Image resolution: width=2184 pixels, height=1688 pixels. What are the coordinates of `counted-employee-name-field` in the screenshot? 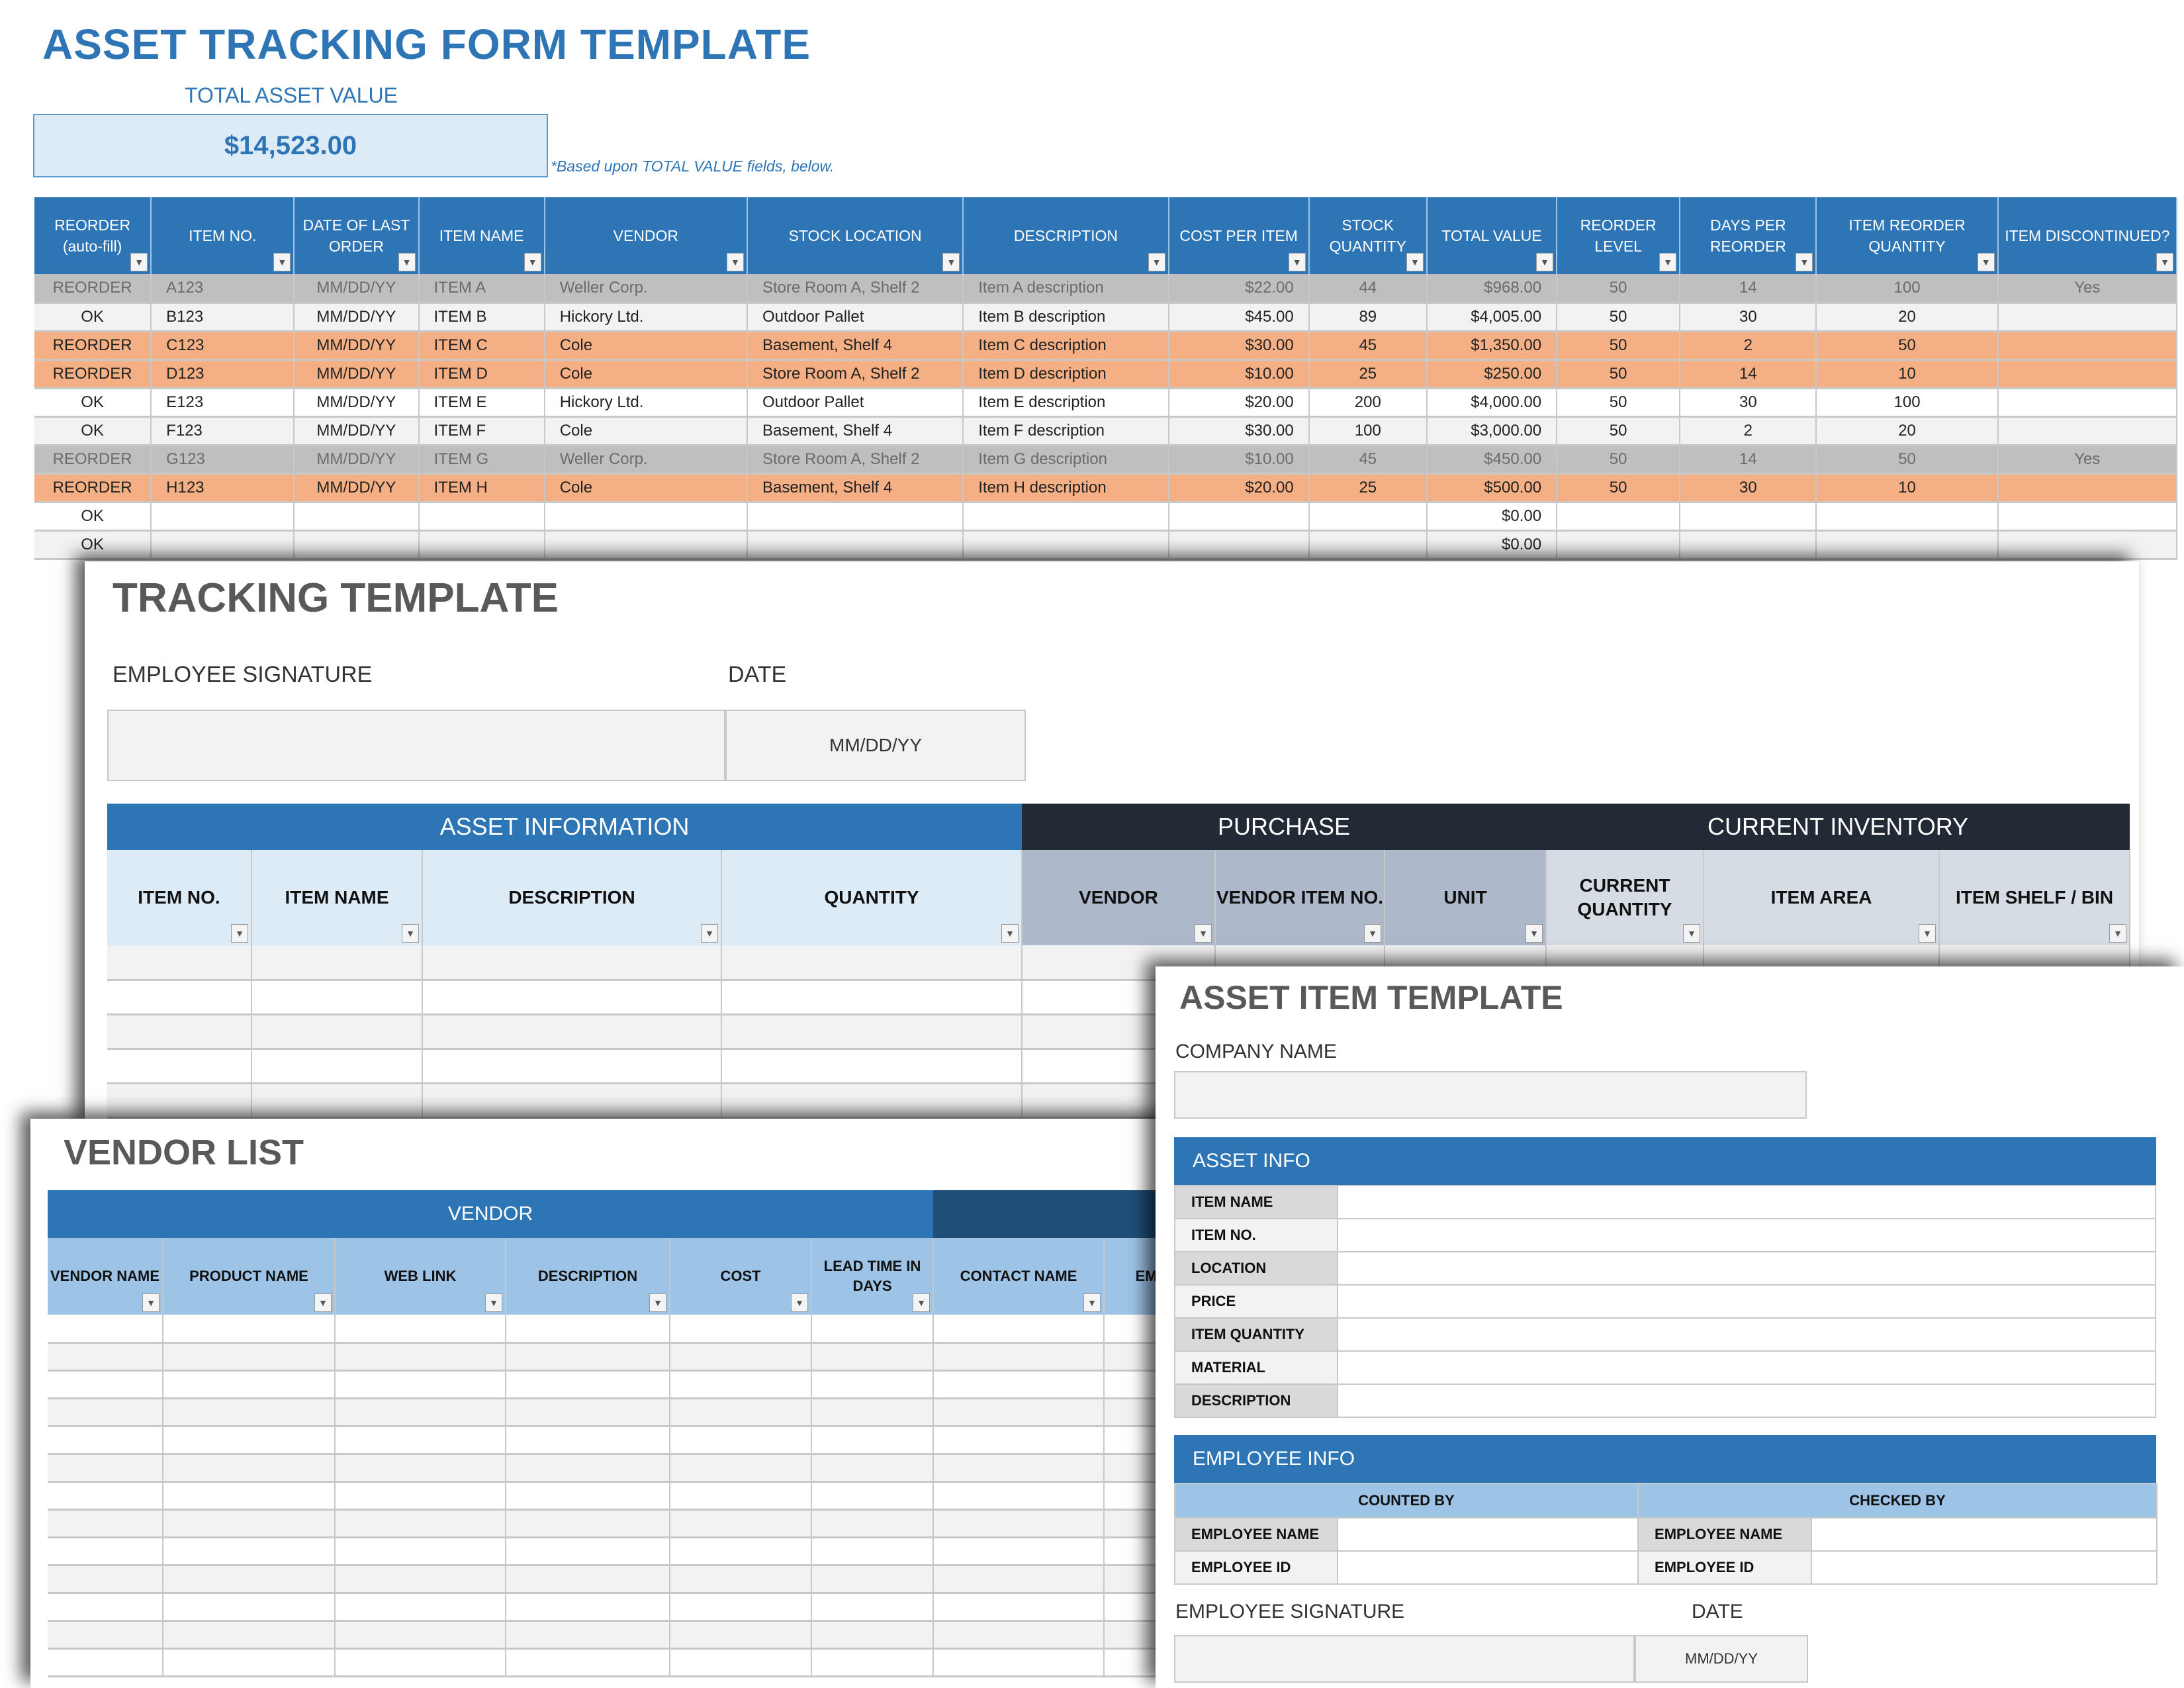 It's located at (1487, 1534).